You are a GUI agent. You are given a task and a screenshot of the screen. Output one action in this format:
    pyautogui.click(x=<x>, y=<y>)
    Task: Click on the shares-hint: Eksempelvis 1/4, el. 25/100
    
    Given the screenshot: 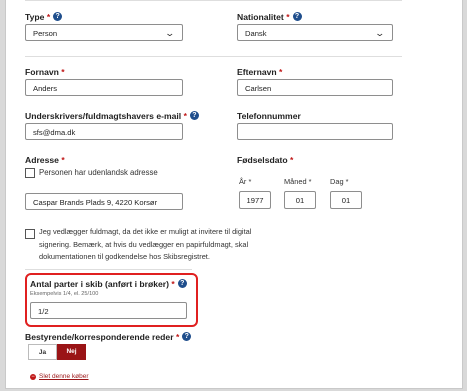 What is the action you would take?
    pyautogui.click(x=64, y=294)
    